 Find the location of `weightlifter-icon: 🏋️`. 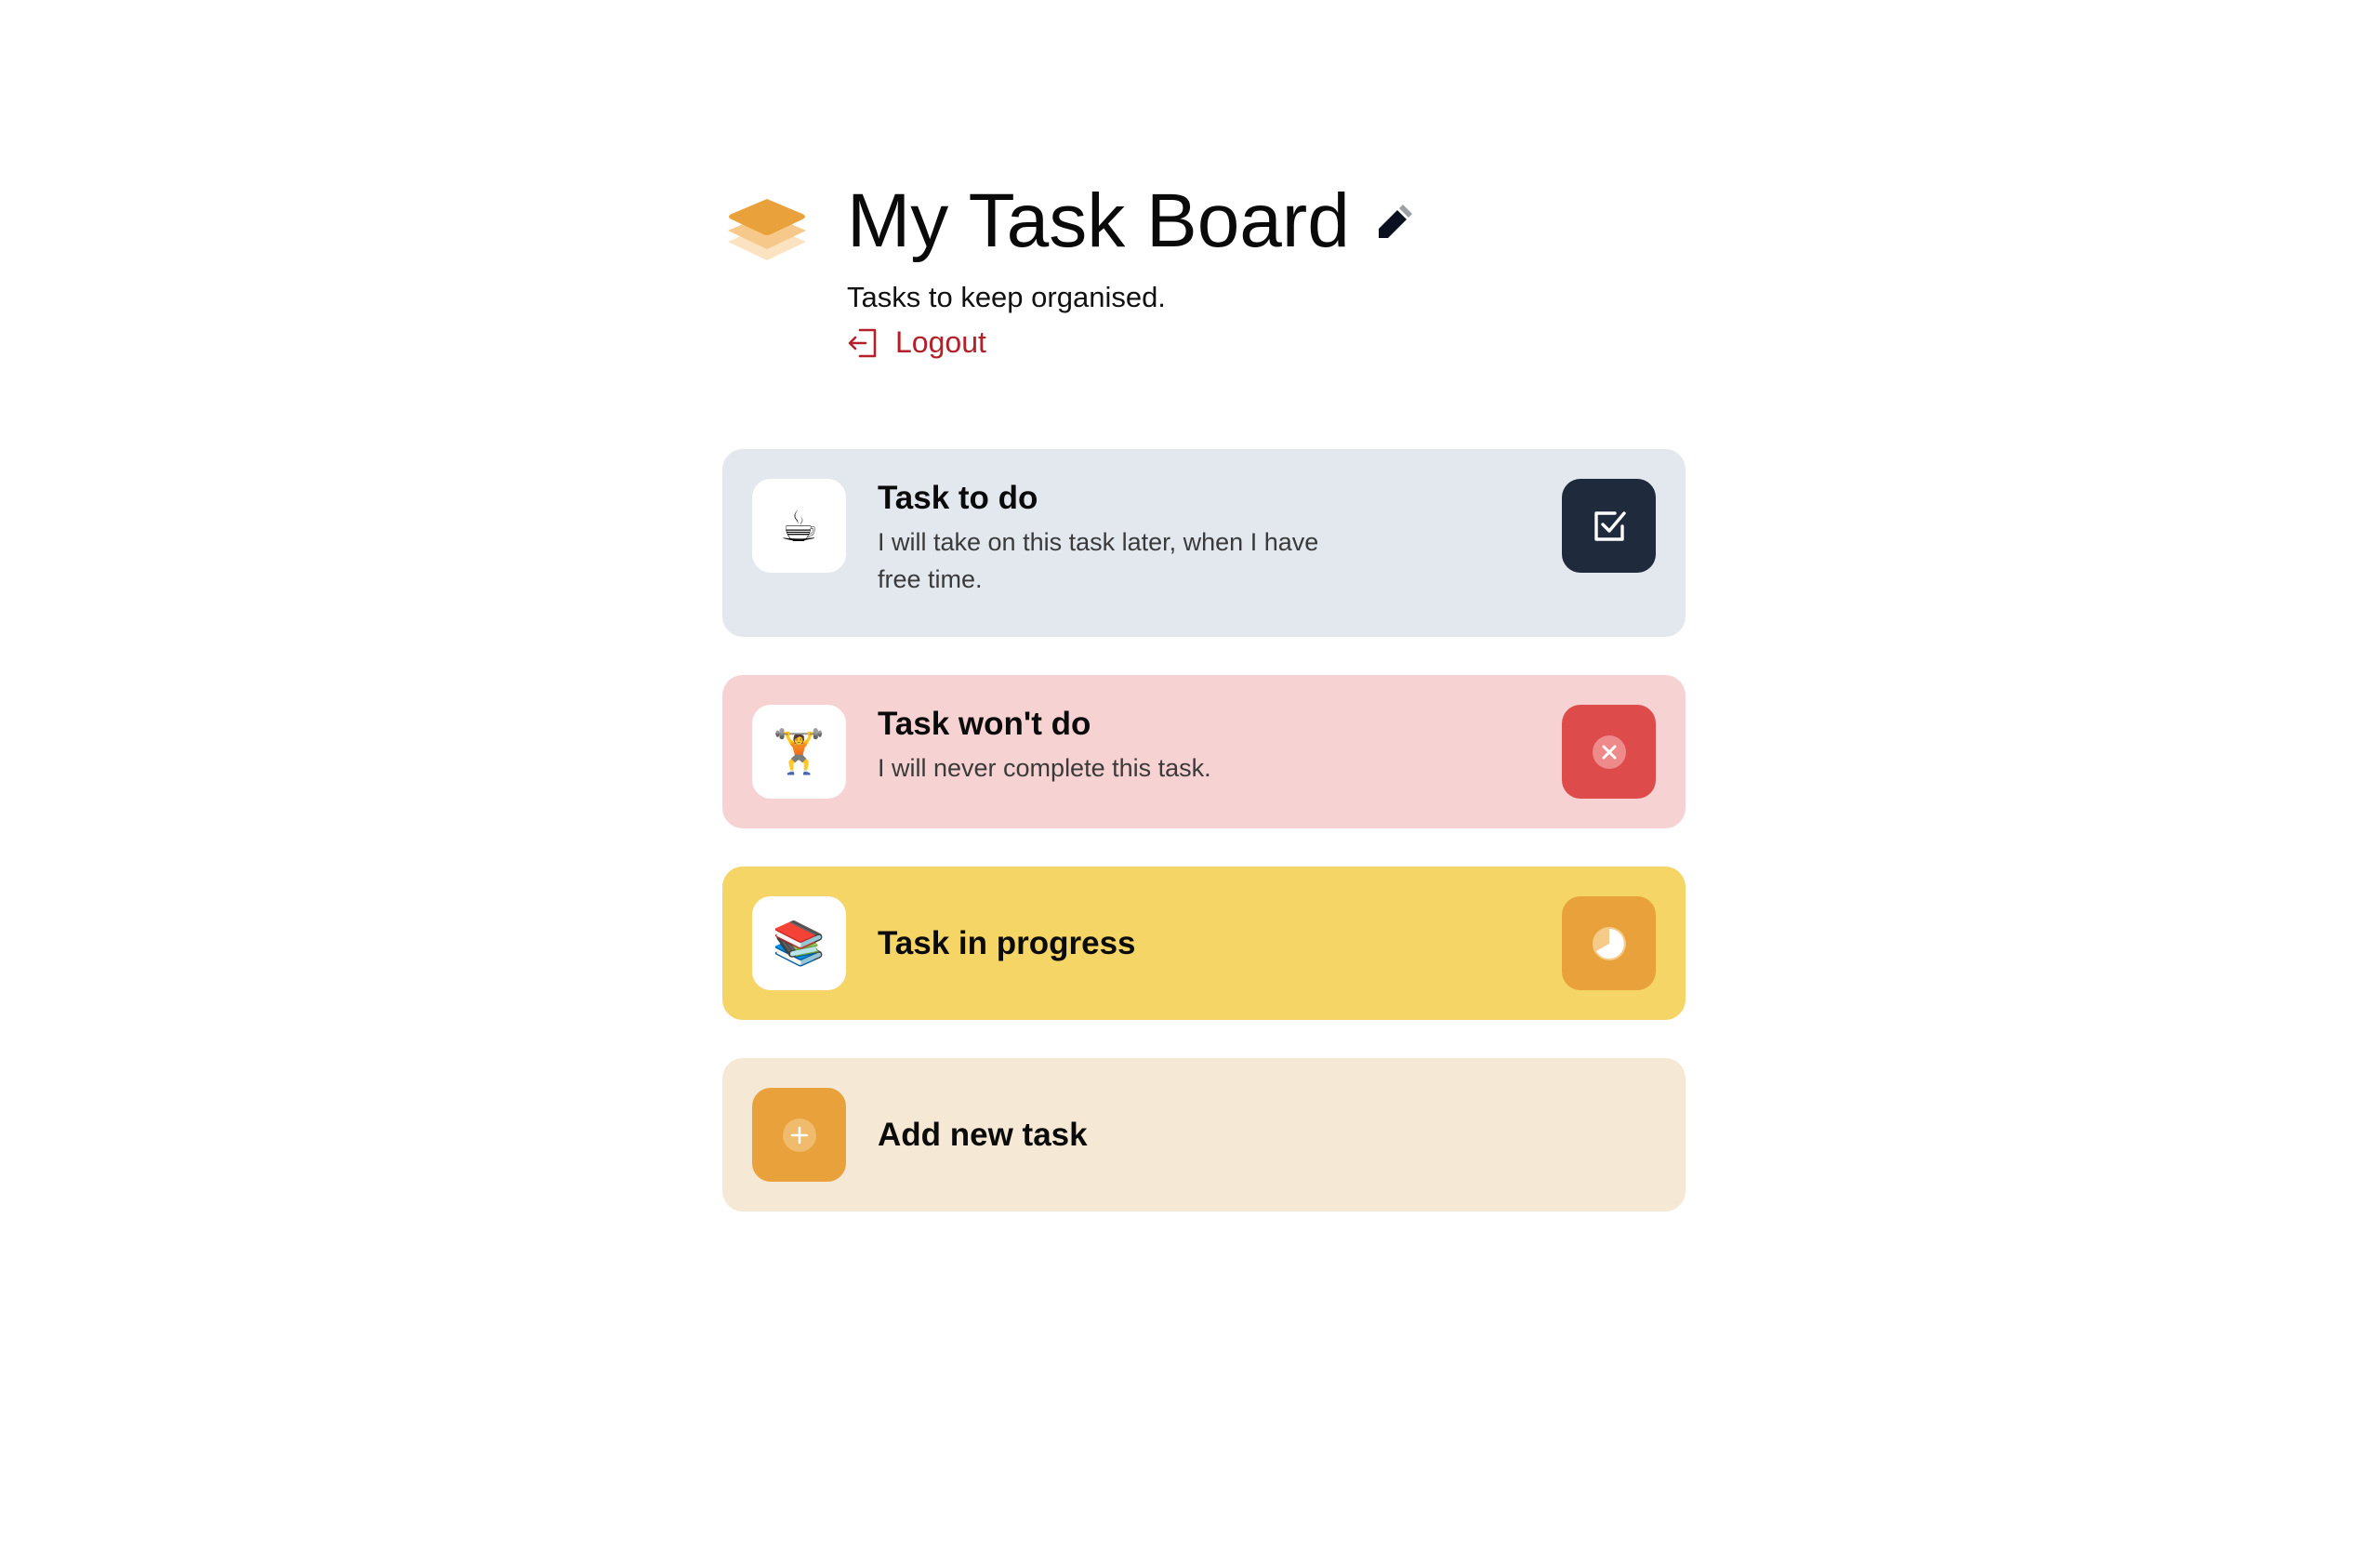

weightlifter-icon: 🏋️ is located at coordinates (799, 751).